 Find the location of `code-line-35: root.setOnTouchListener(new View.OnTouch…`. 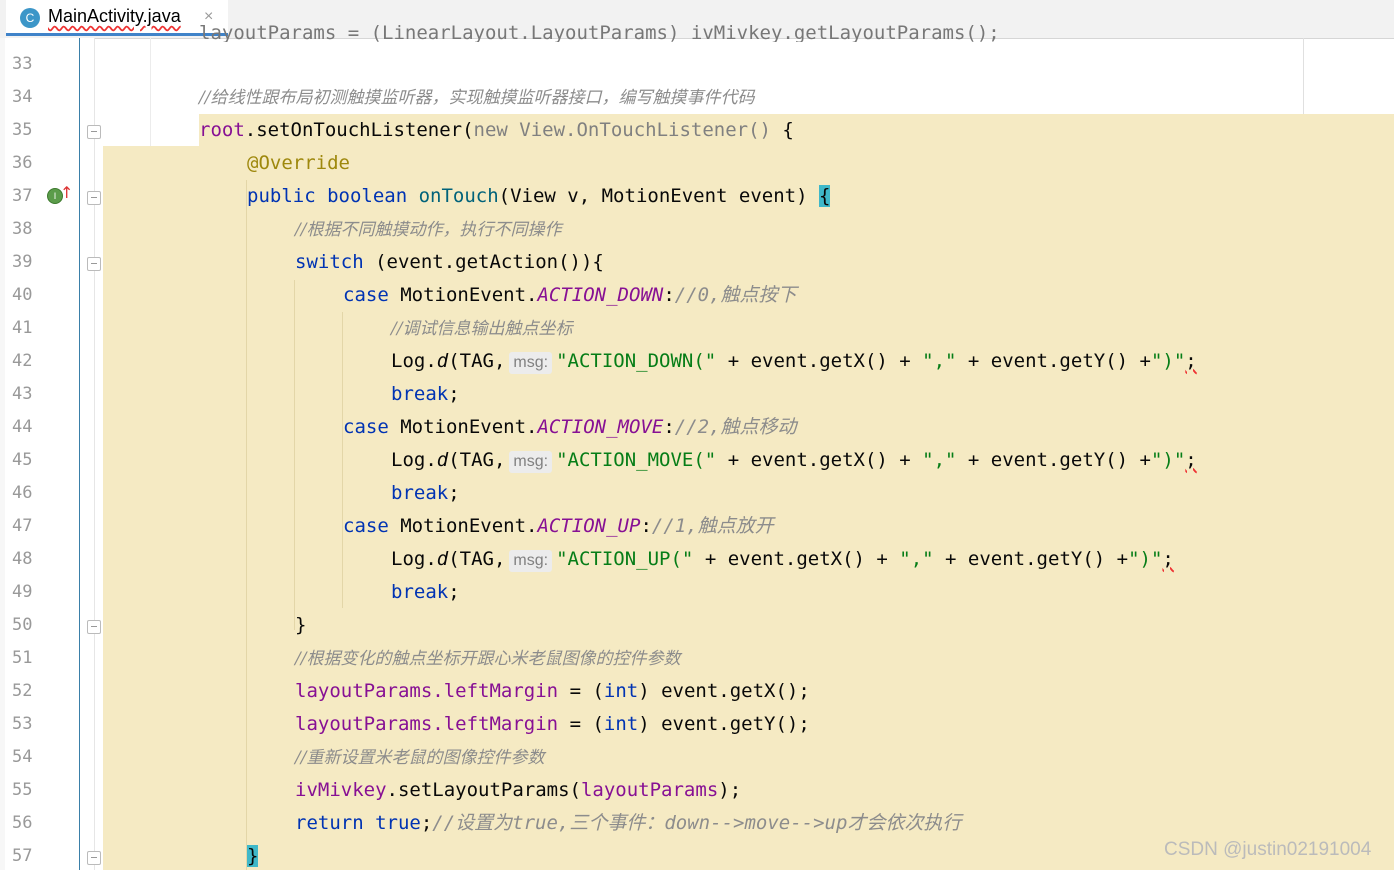

code-line-35: root.setOnTouchListener(new View.OnTouch… is located at coordinates (496, 130).